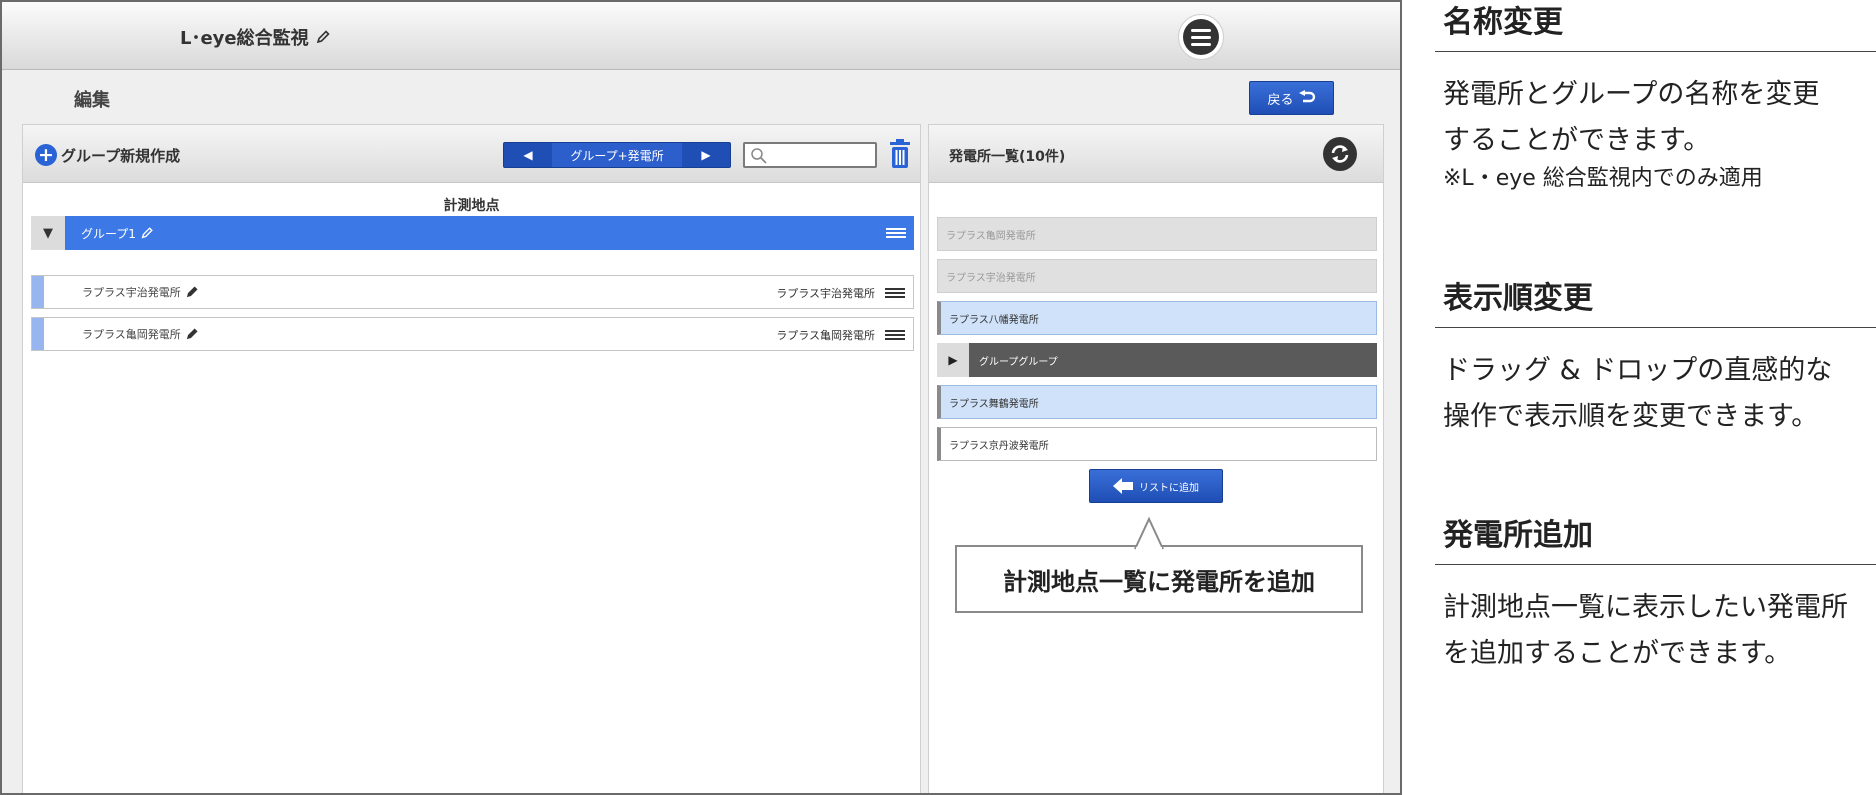  I want to click on back-button: 戻る, so click(1291, 98).